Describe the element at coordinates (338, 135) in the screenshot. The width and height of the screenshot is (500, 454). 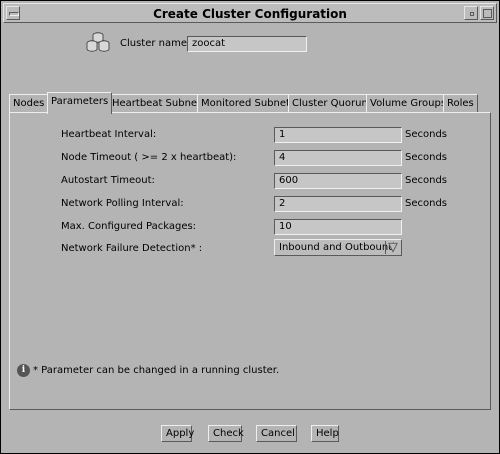
I see `heartbeat-interval-input: 1` at that location.